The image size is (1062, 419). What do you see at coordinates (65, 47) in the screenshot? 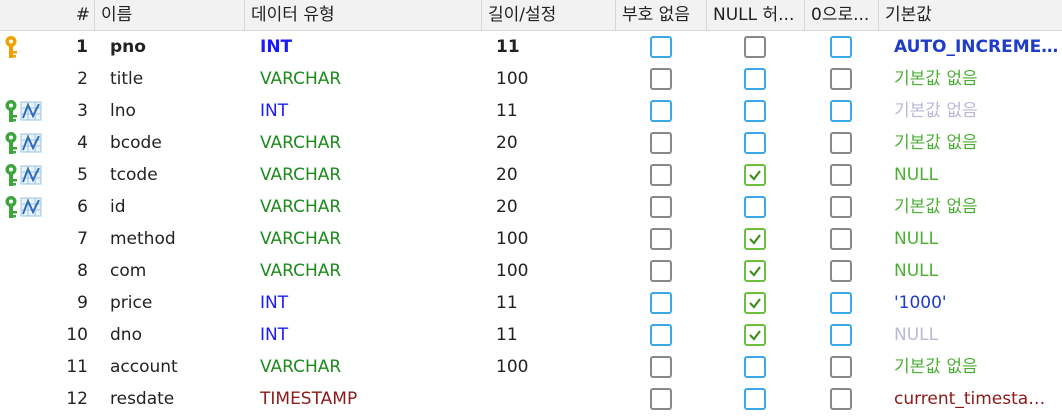
I see `row-number: 1` at bounding box center [65, 47].